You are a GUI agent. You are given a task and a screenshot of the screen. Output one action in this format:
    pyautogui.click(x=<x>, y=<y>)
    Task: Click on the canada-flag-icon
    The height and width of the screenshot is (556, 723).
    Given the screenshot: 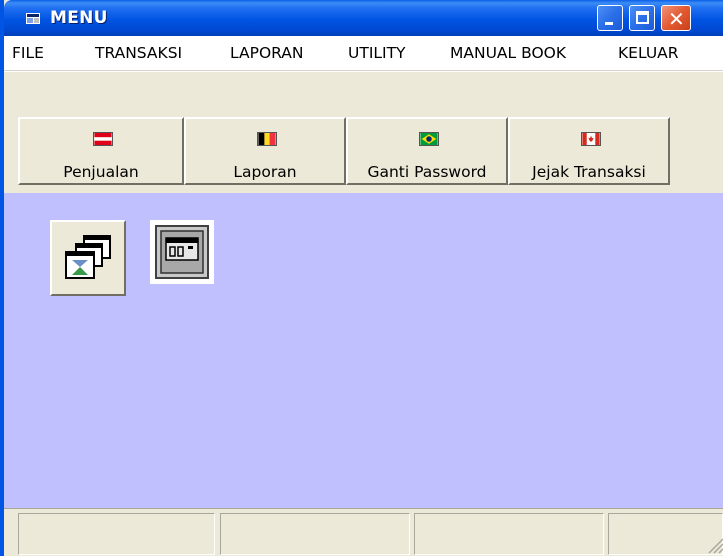 What is the action you would take?
    pyautogui.click(x=591, y=139)
    